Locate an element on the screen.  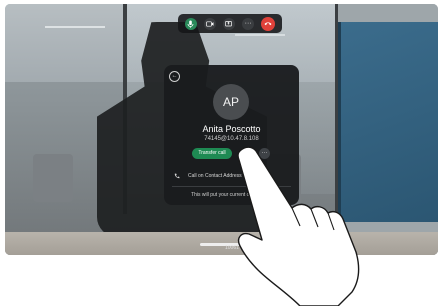
end-call-icon is located at coordinates (268, 24).